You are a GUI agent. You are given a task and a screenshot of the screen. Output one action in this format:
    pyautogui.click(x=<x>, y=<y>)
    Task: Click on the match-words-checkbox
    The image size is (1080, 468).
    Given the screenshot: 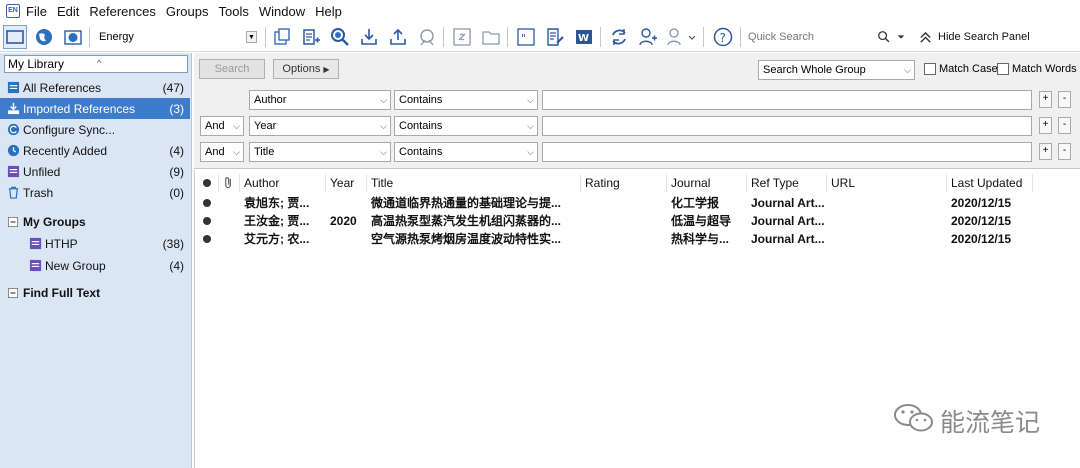 What is the action you would take?
    pyautogui.click(x=1003, y=69)
    